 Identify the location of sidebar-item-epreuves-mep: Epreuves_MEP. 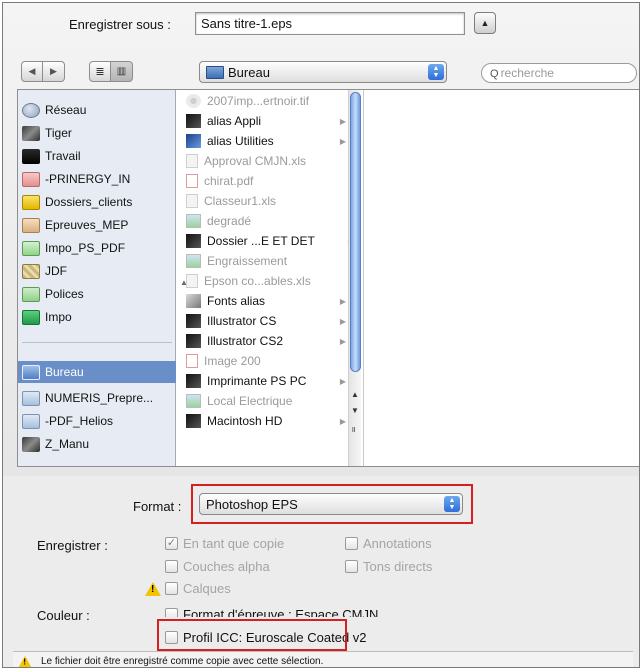
(97, 225).